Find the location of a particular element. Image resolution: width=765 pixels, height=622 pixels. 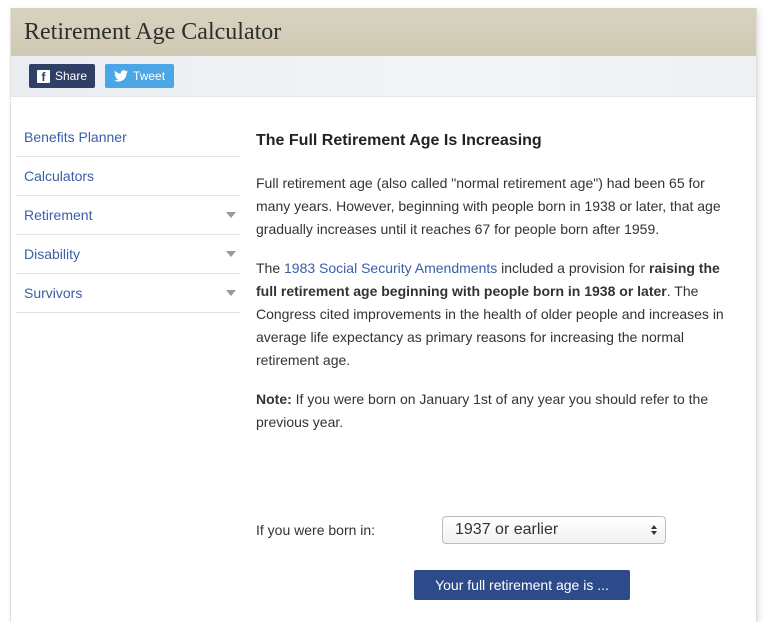

sidebar-item-label: Calculators is located at coordinates (59, 176).